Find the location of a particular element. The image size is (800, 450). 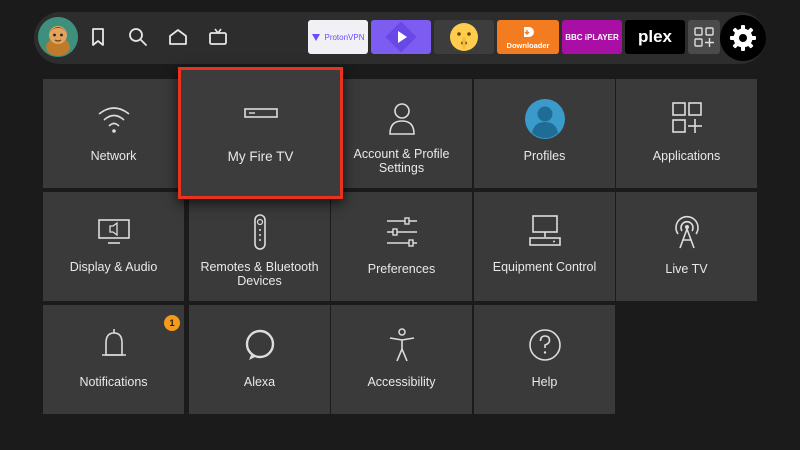

app-protonvpn: ProtonVPN is located at coordinates (338, 37).